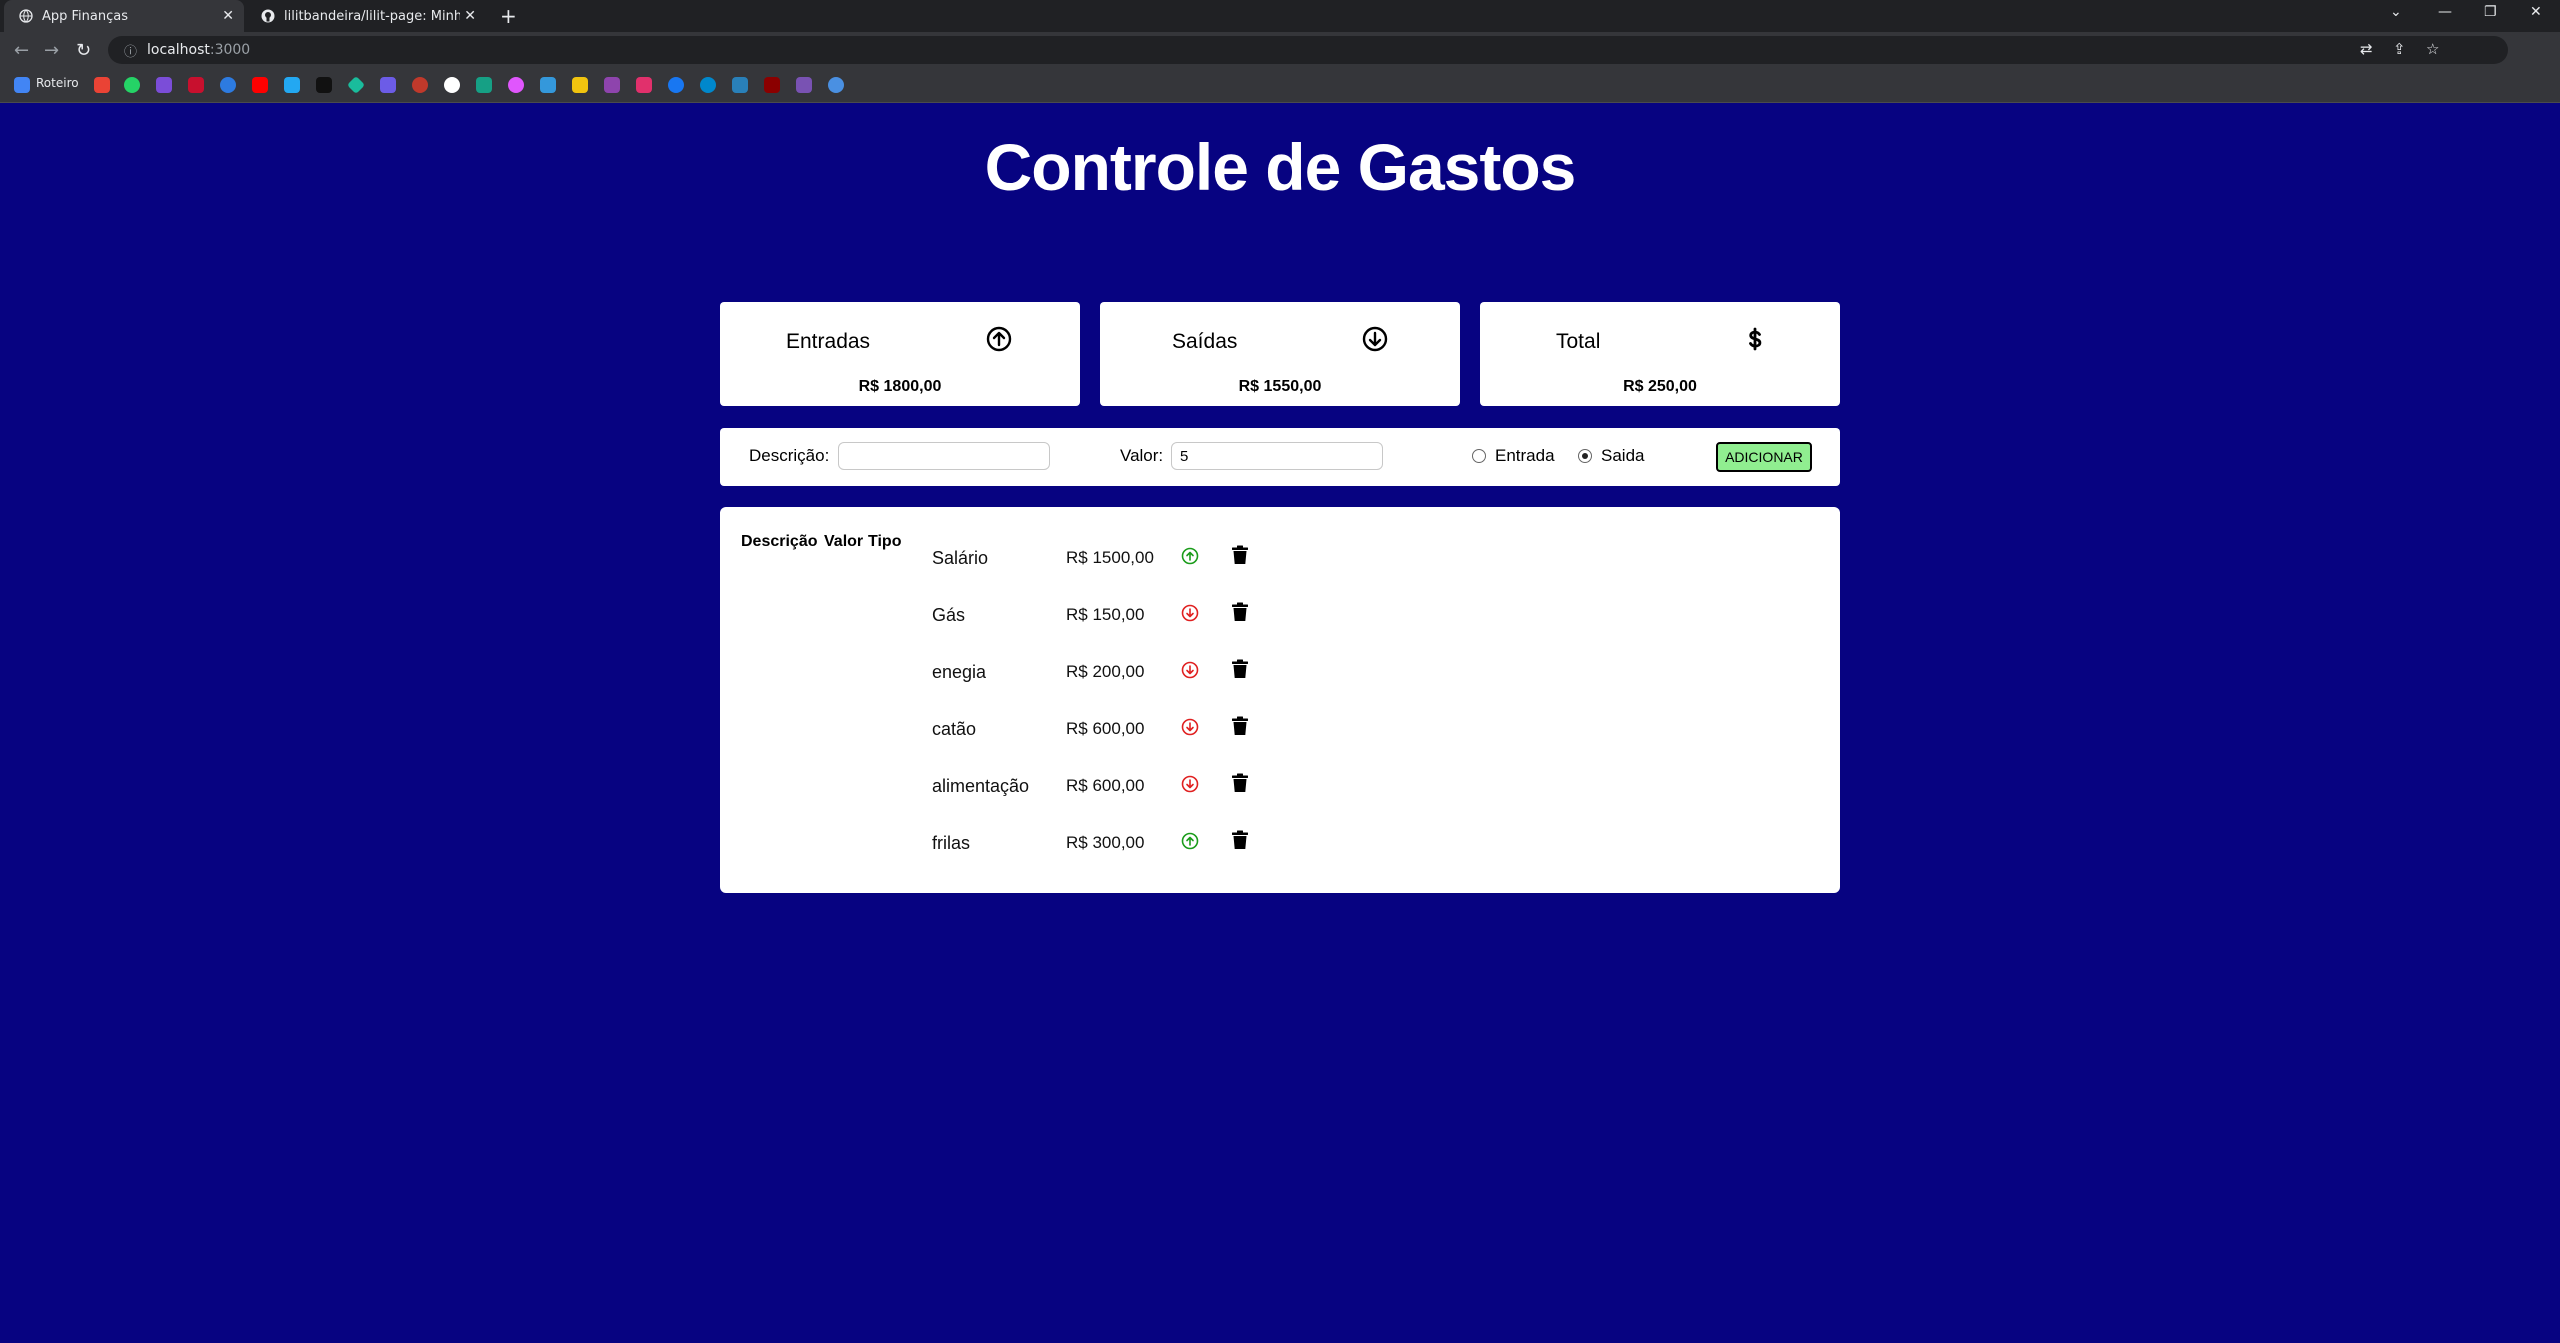 This screenshot has width=2560, height=1343. What do you see at coordinates (1660, 386) in the screenshot?
I see `card-value: R$ 250,00` at bounding box center [1660, 386].